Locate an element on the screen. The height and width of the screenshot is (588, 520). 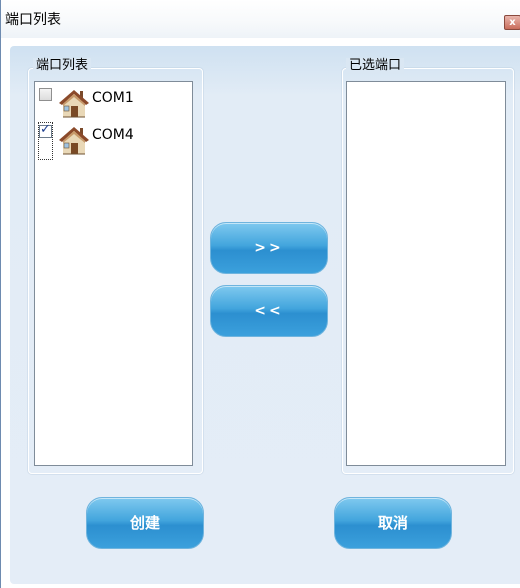
port-list-group-title: 端口列表 is located at coordinates (62, 66).